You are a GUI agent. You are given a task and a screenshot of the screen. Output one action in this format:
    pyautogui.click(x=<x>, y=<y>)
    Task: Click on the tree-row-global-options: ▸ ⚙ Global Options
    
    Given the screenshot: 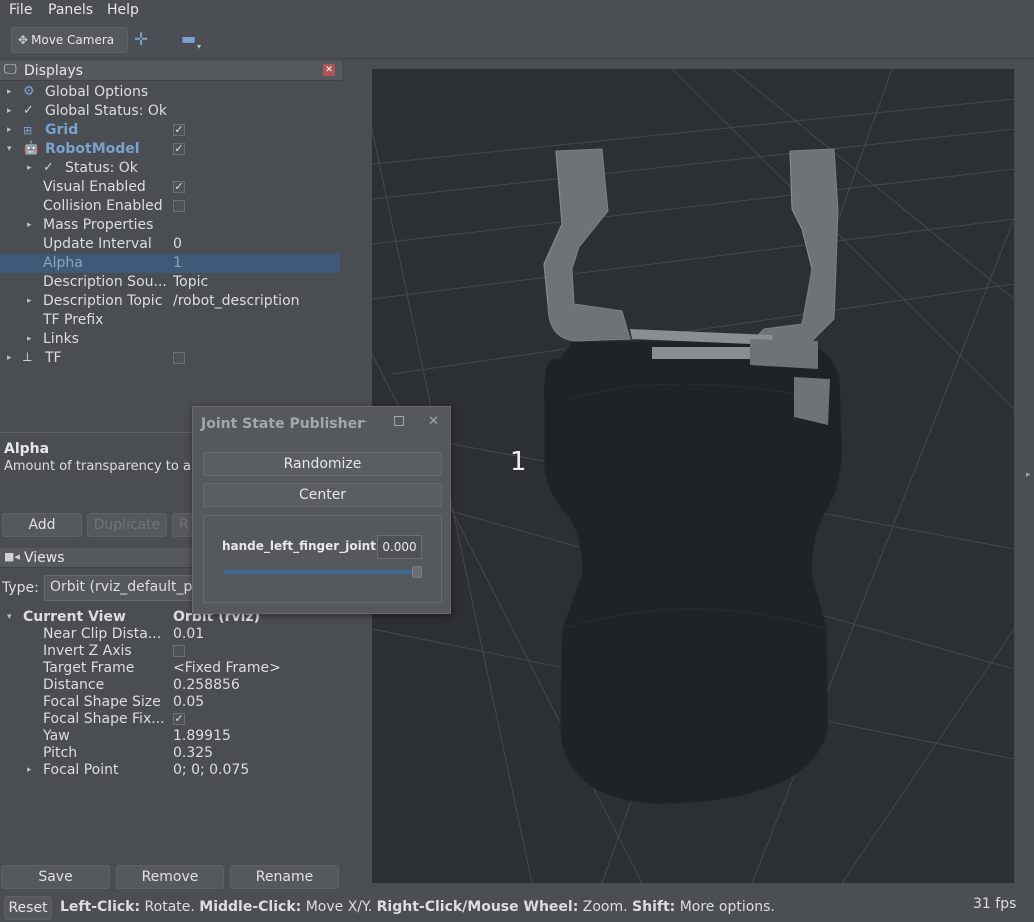 What is the action you would take?
    pyautogui.click(x=170, y=92)
    